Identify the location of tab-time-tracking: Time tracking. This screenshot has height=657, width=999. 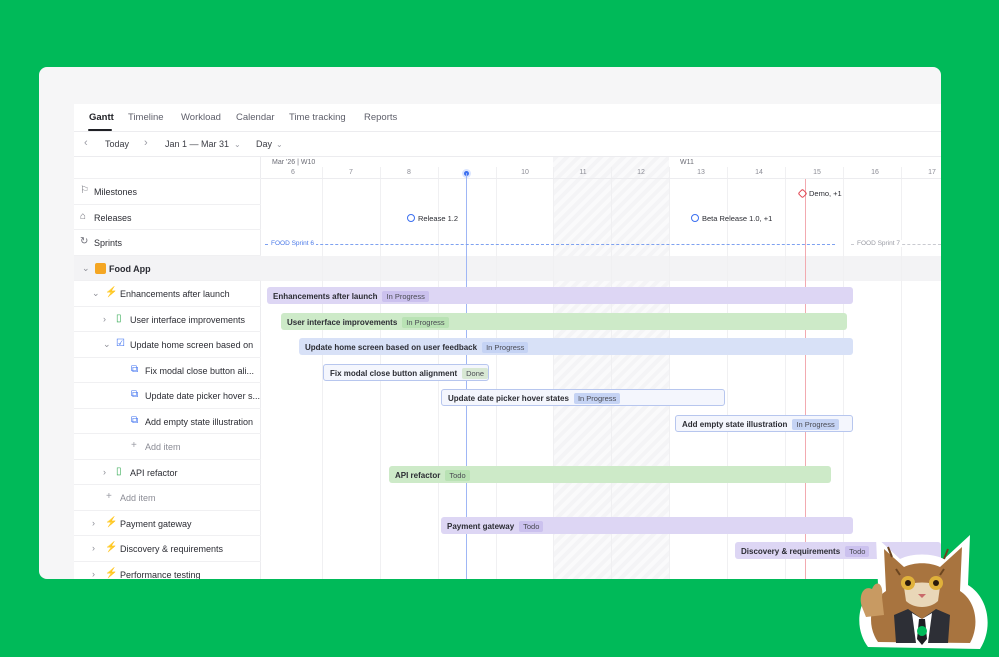
(317, 117).